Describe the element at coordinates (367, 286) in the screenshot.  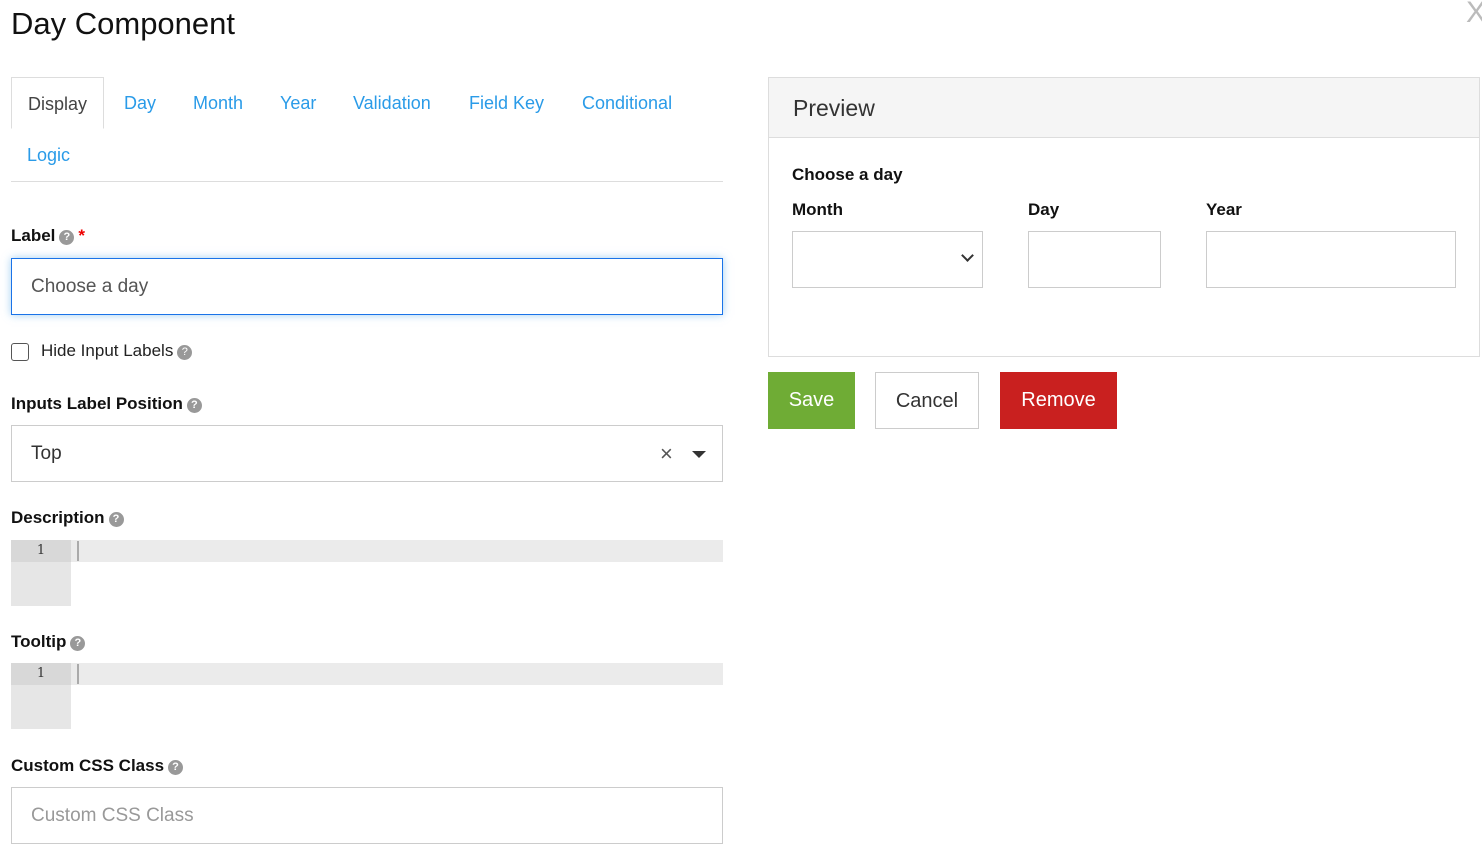
I see `label-input: Choose a day` at that location.